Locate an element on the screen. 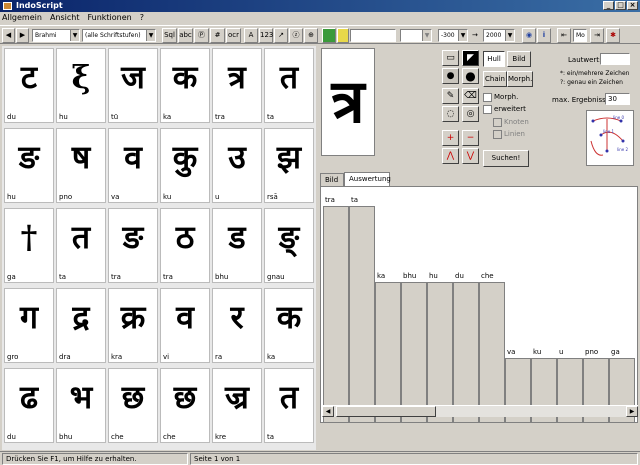  lautwert-toolbar-field is located at coordinates (373, 35).